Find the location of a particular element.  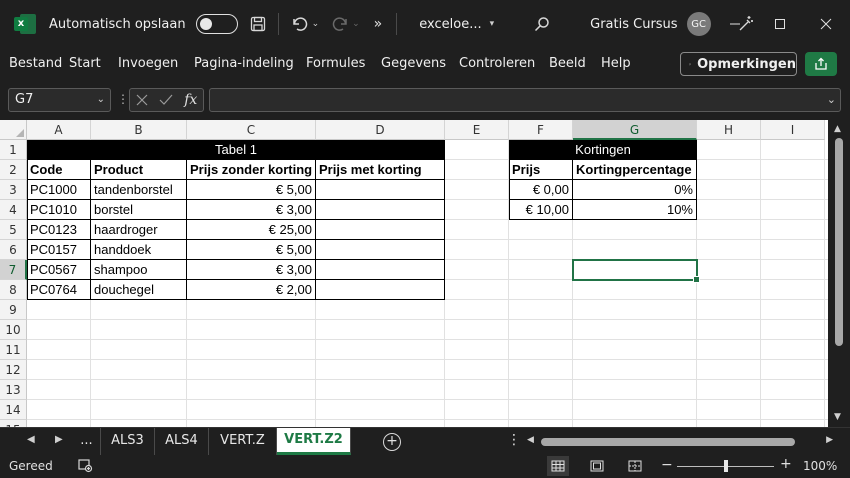

next-sheet-icon: ▶ is located at coordinates (59, 439).